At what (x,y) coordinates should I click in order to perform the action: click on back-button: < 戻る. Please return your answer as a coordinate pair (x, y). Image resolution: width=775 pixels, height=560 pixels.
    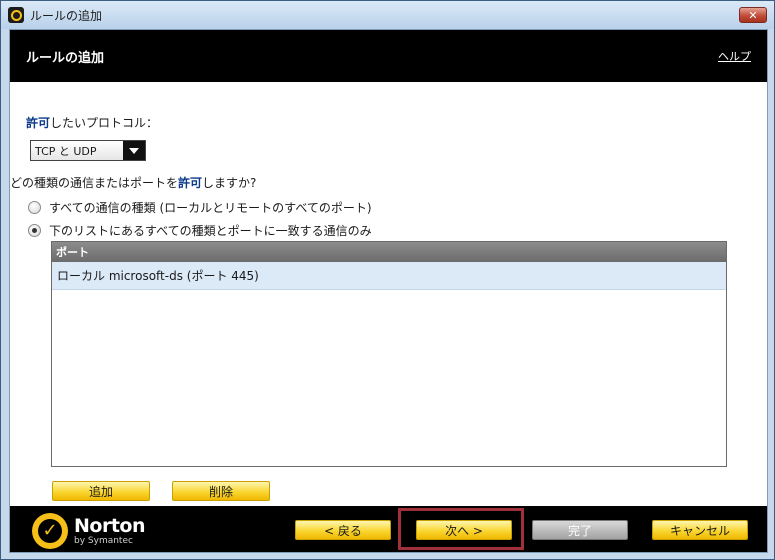
    Looking at the image, I should click on (343, 530).